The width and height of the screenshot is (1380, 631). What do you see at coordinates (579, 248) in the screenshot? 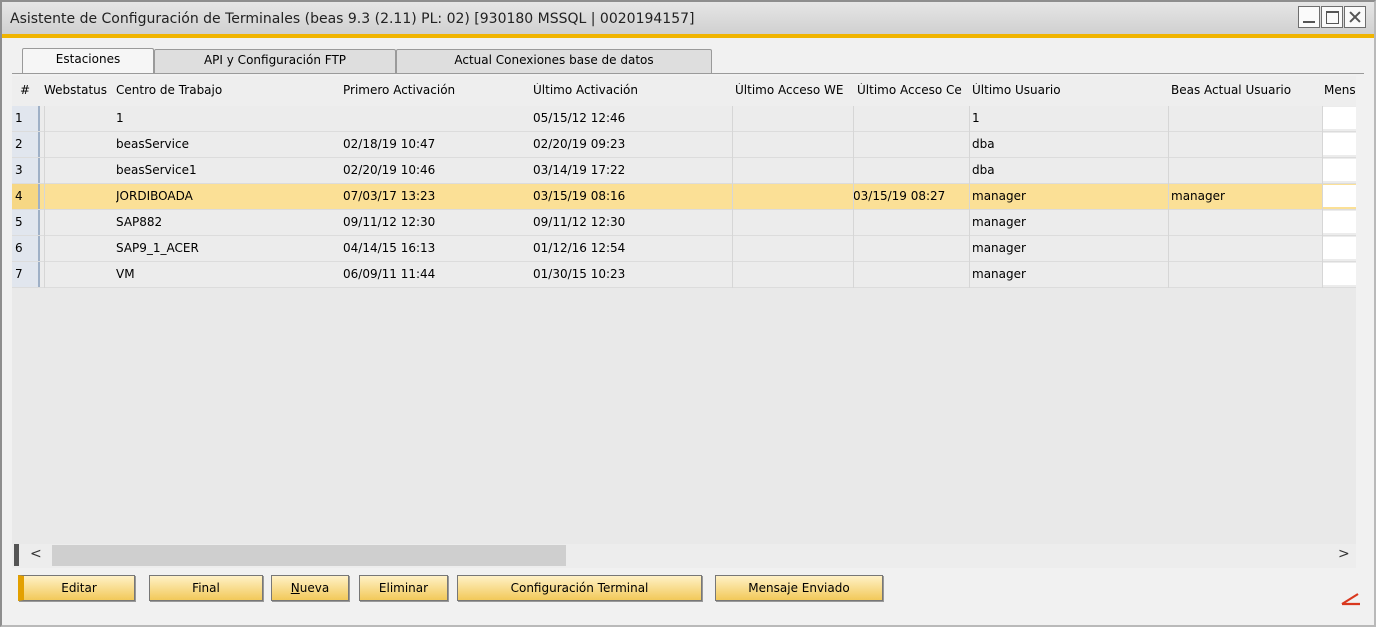
I see `cell-ultimo: 01/12/16 12:54` at bounding box center [579, 248].